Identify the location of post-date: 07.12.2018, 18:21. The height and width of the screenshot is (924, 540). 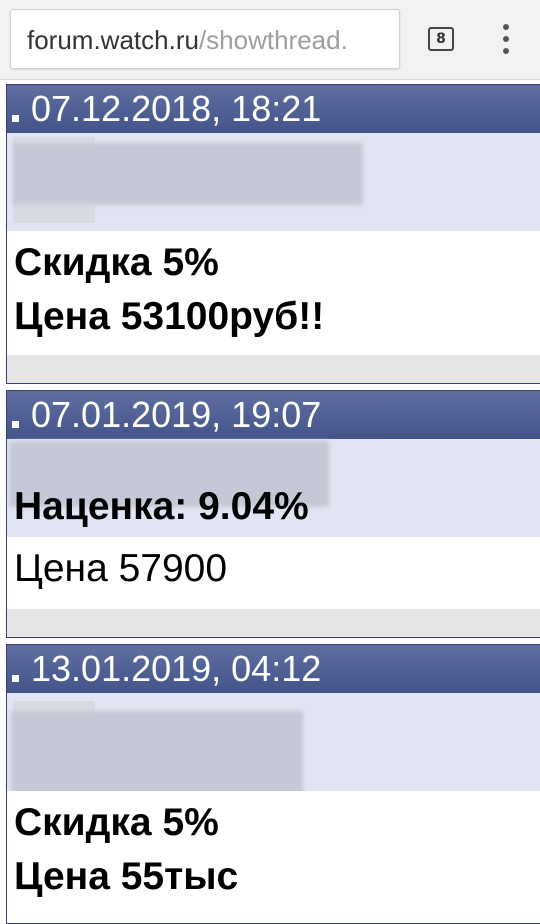
(176, 108).